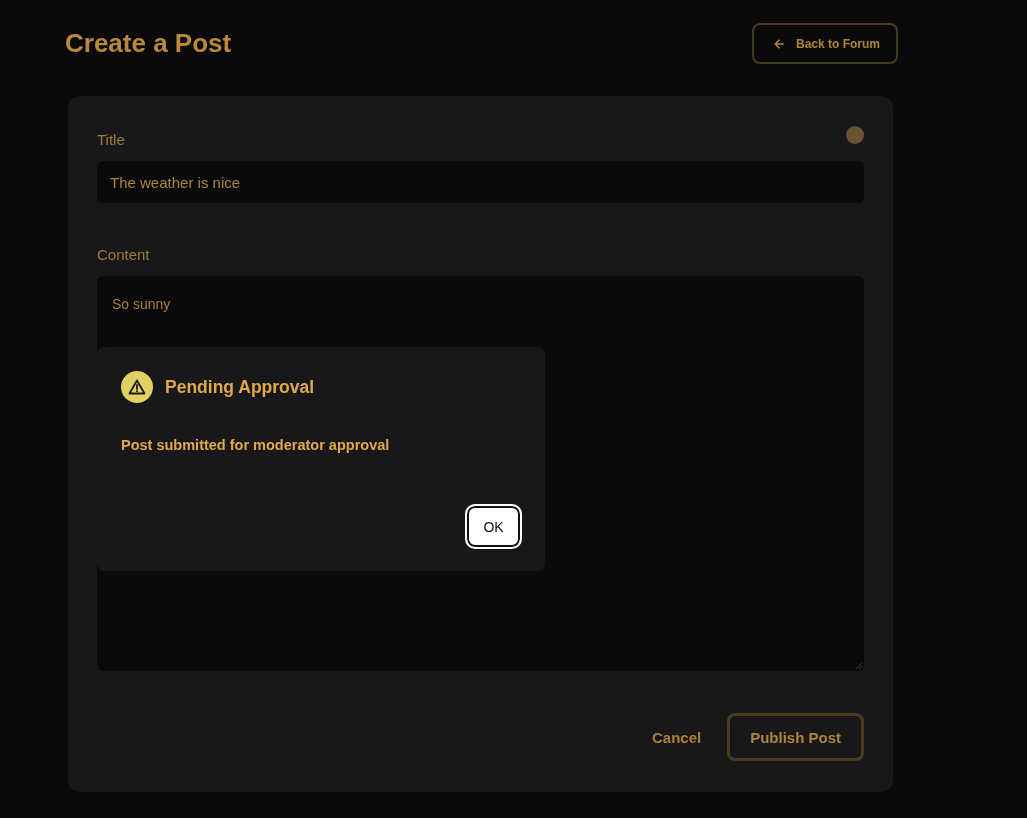 The image size is (1027, 818). Describe the element at coordinates (123, 254) in the screenshot. I see `field-label: Content` at that location.